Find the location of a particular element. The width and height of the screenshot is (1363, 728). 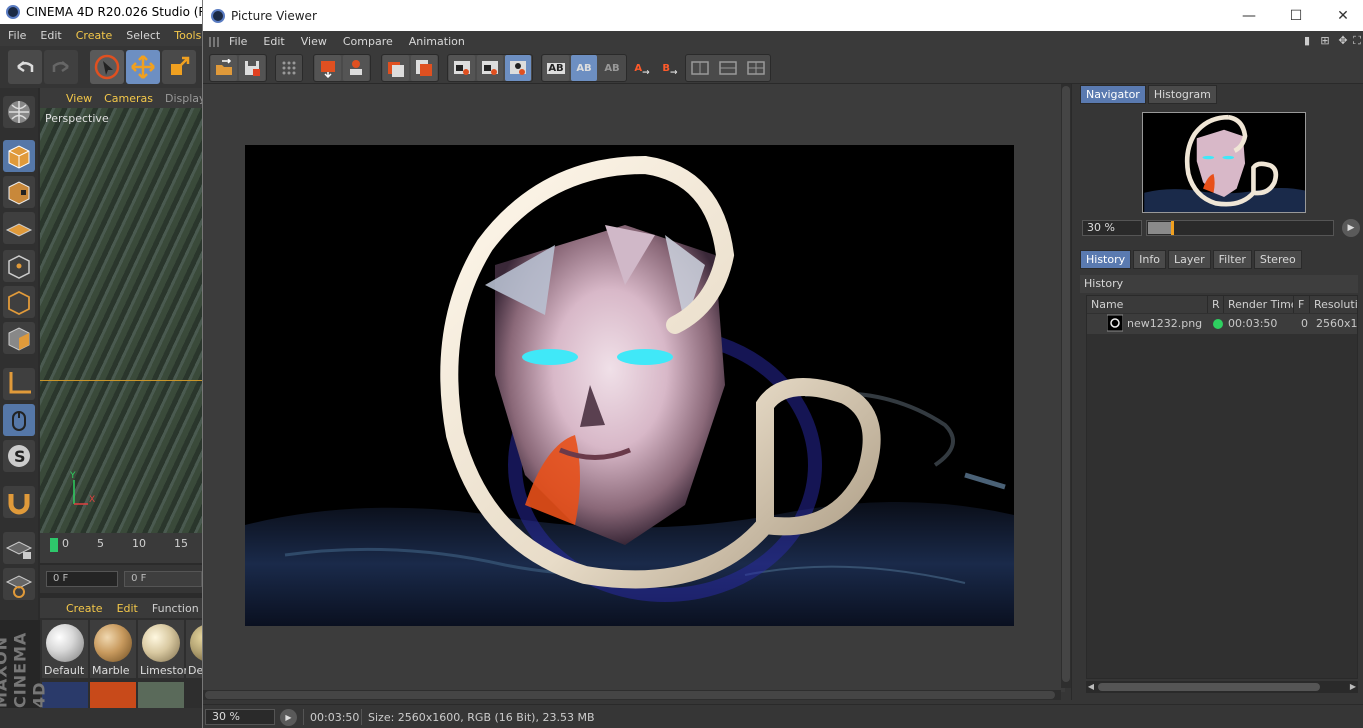

scroll-left-icon: ◀ is located at coordinates (1091, 687).